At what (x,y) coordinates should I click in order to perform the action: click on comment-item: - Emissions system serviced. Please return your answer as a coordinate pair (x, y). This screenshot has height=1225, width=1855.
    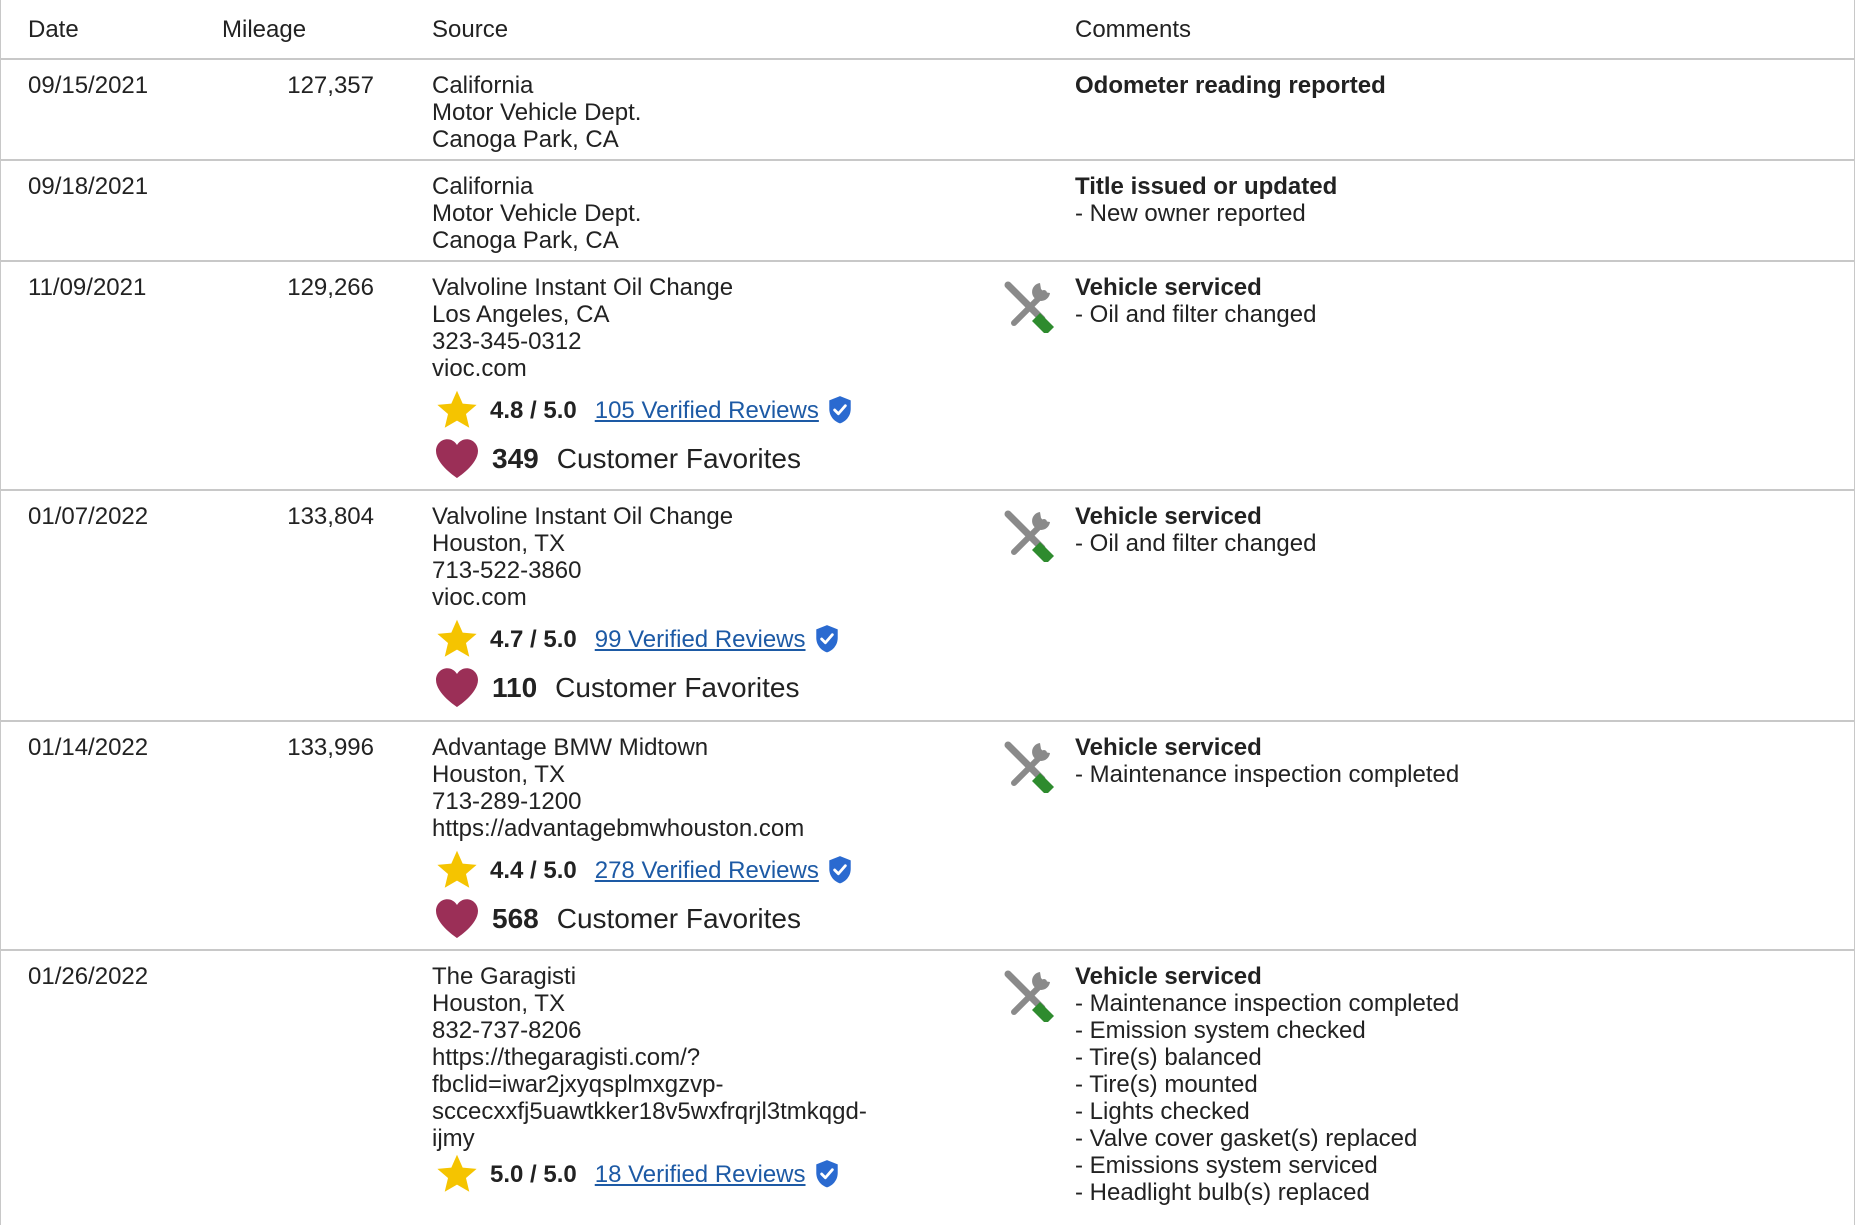
    Looking at the image, I should click on (1226, 1165).